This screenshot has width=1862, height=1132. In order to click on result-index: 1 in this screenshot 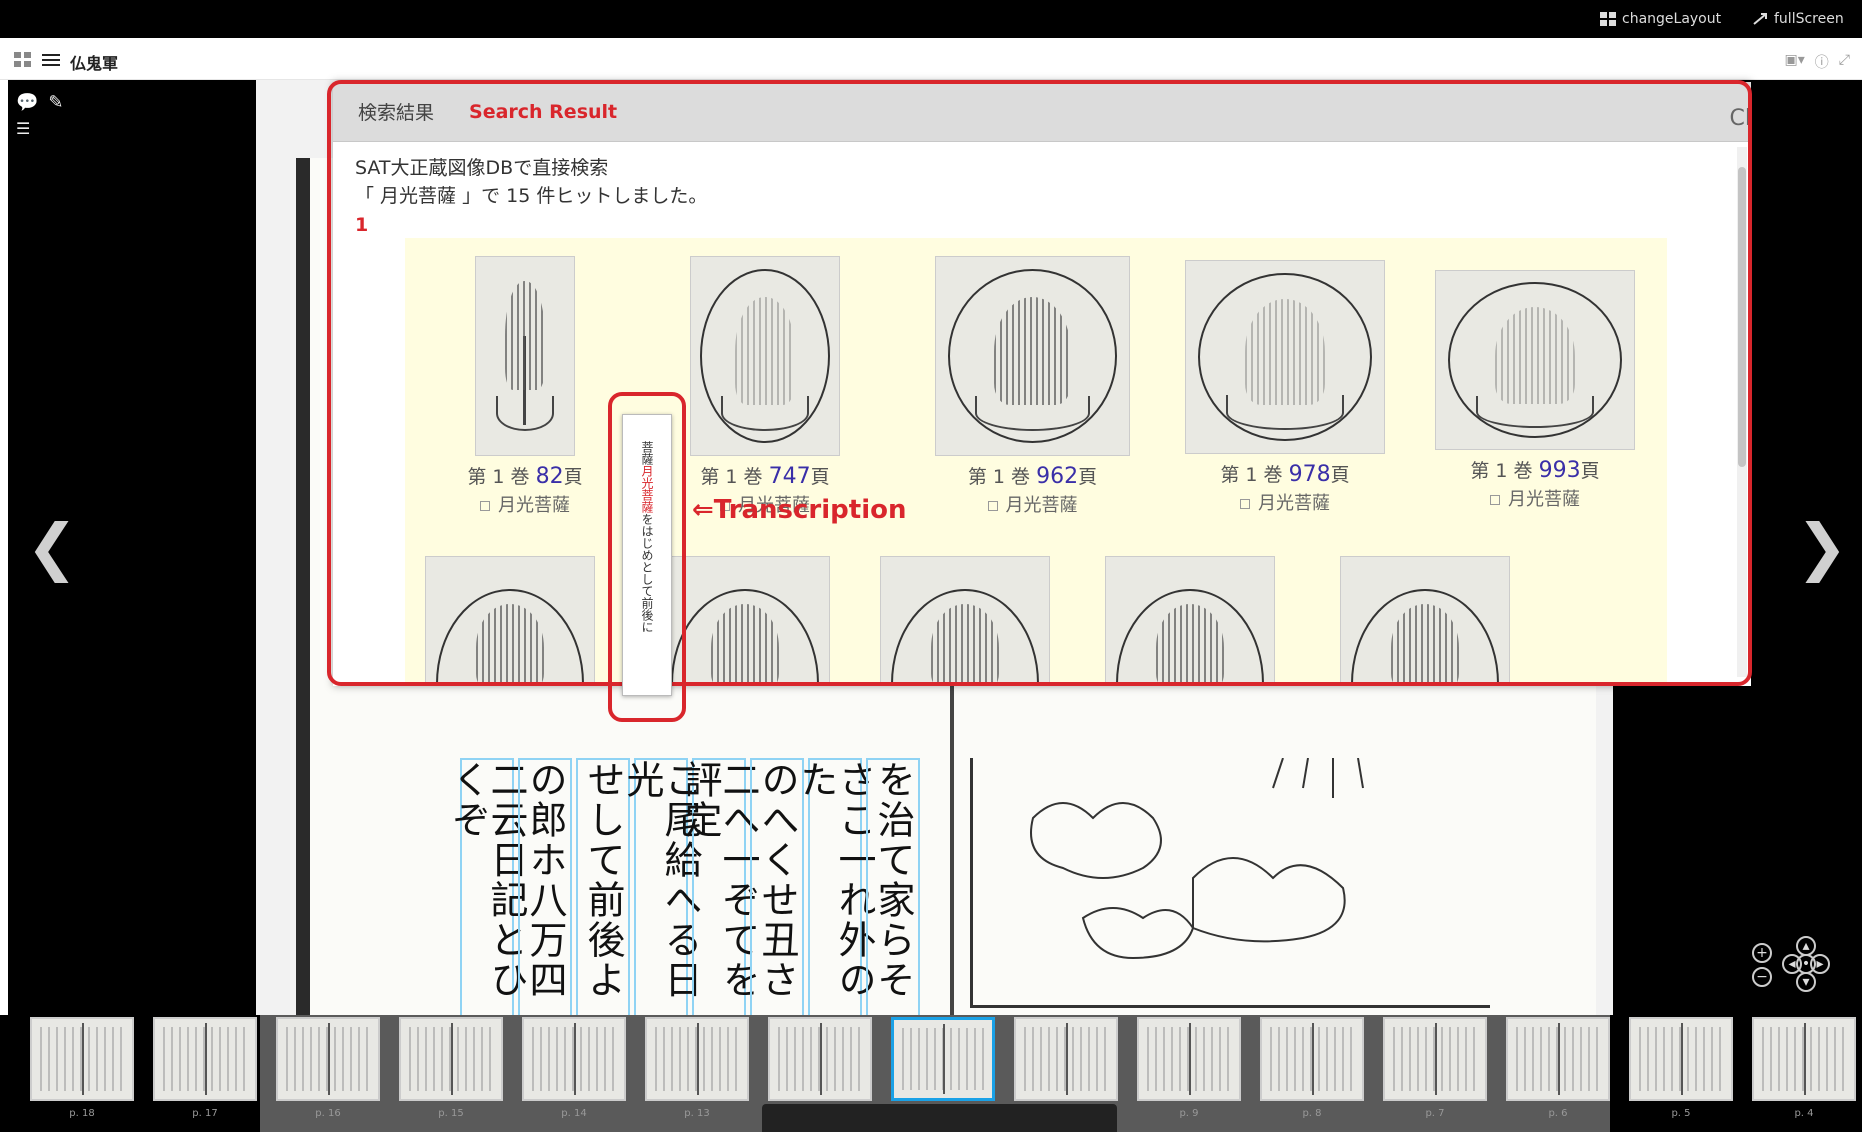, I will do `click(362, 225)`.